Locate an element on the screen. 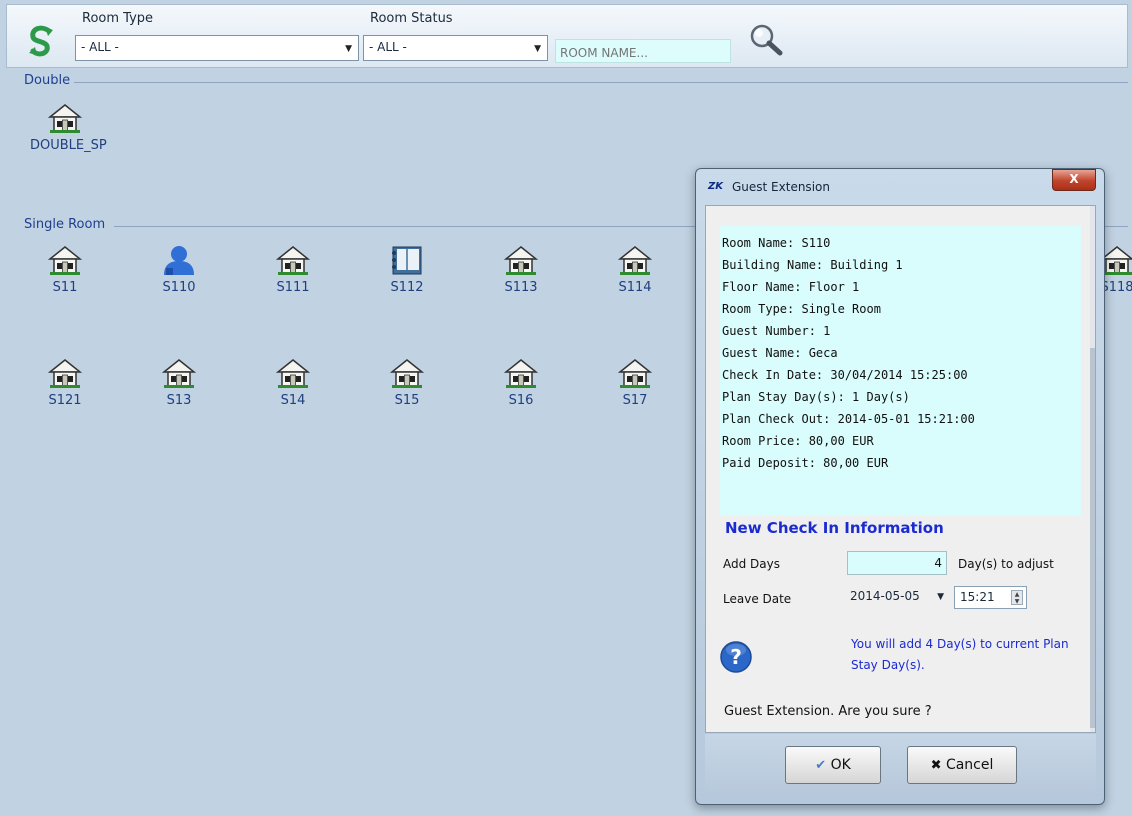 The height and width of the screenshot is (816, 1132). room-tile: S11 is located at coordinates (65, 269).